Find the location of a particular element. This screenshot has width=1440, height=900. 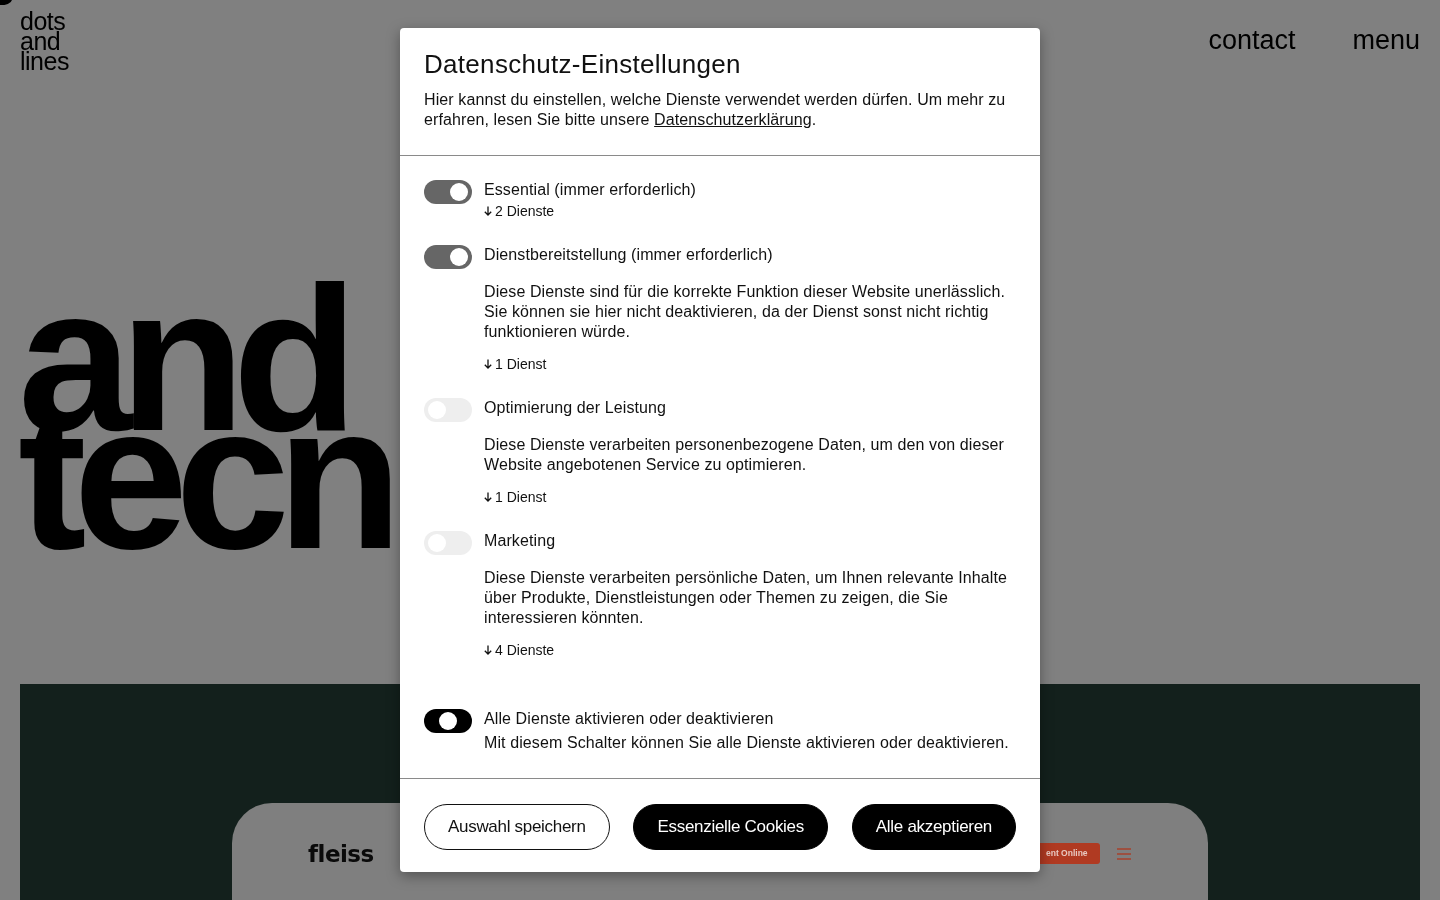

category-description: Diese Dienste verarbeiten persönliche Daten, um Ihnen relevante Inhalte über Produkte, Dienstleistungen oder Themen zu zeigen, die Sie interessieren könnten. is located at coordinates (746, 598).